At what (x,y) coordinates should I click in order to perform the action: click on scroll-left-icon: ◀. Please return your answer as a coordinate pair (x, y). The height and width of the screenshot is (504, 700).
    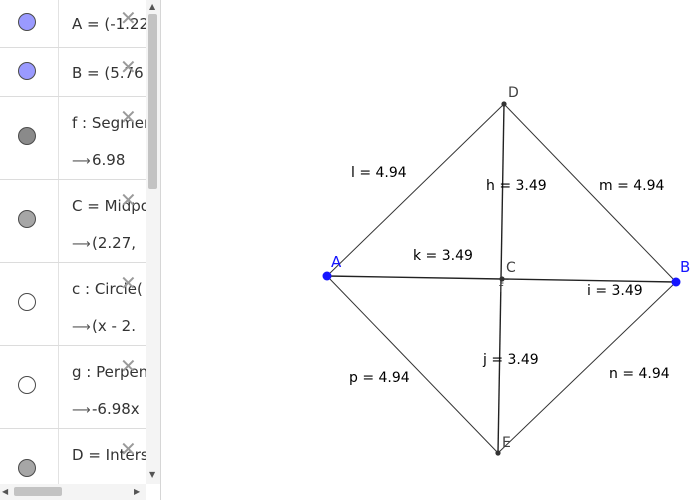
    Looking at the image, I should click on (5, 491).